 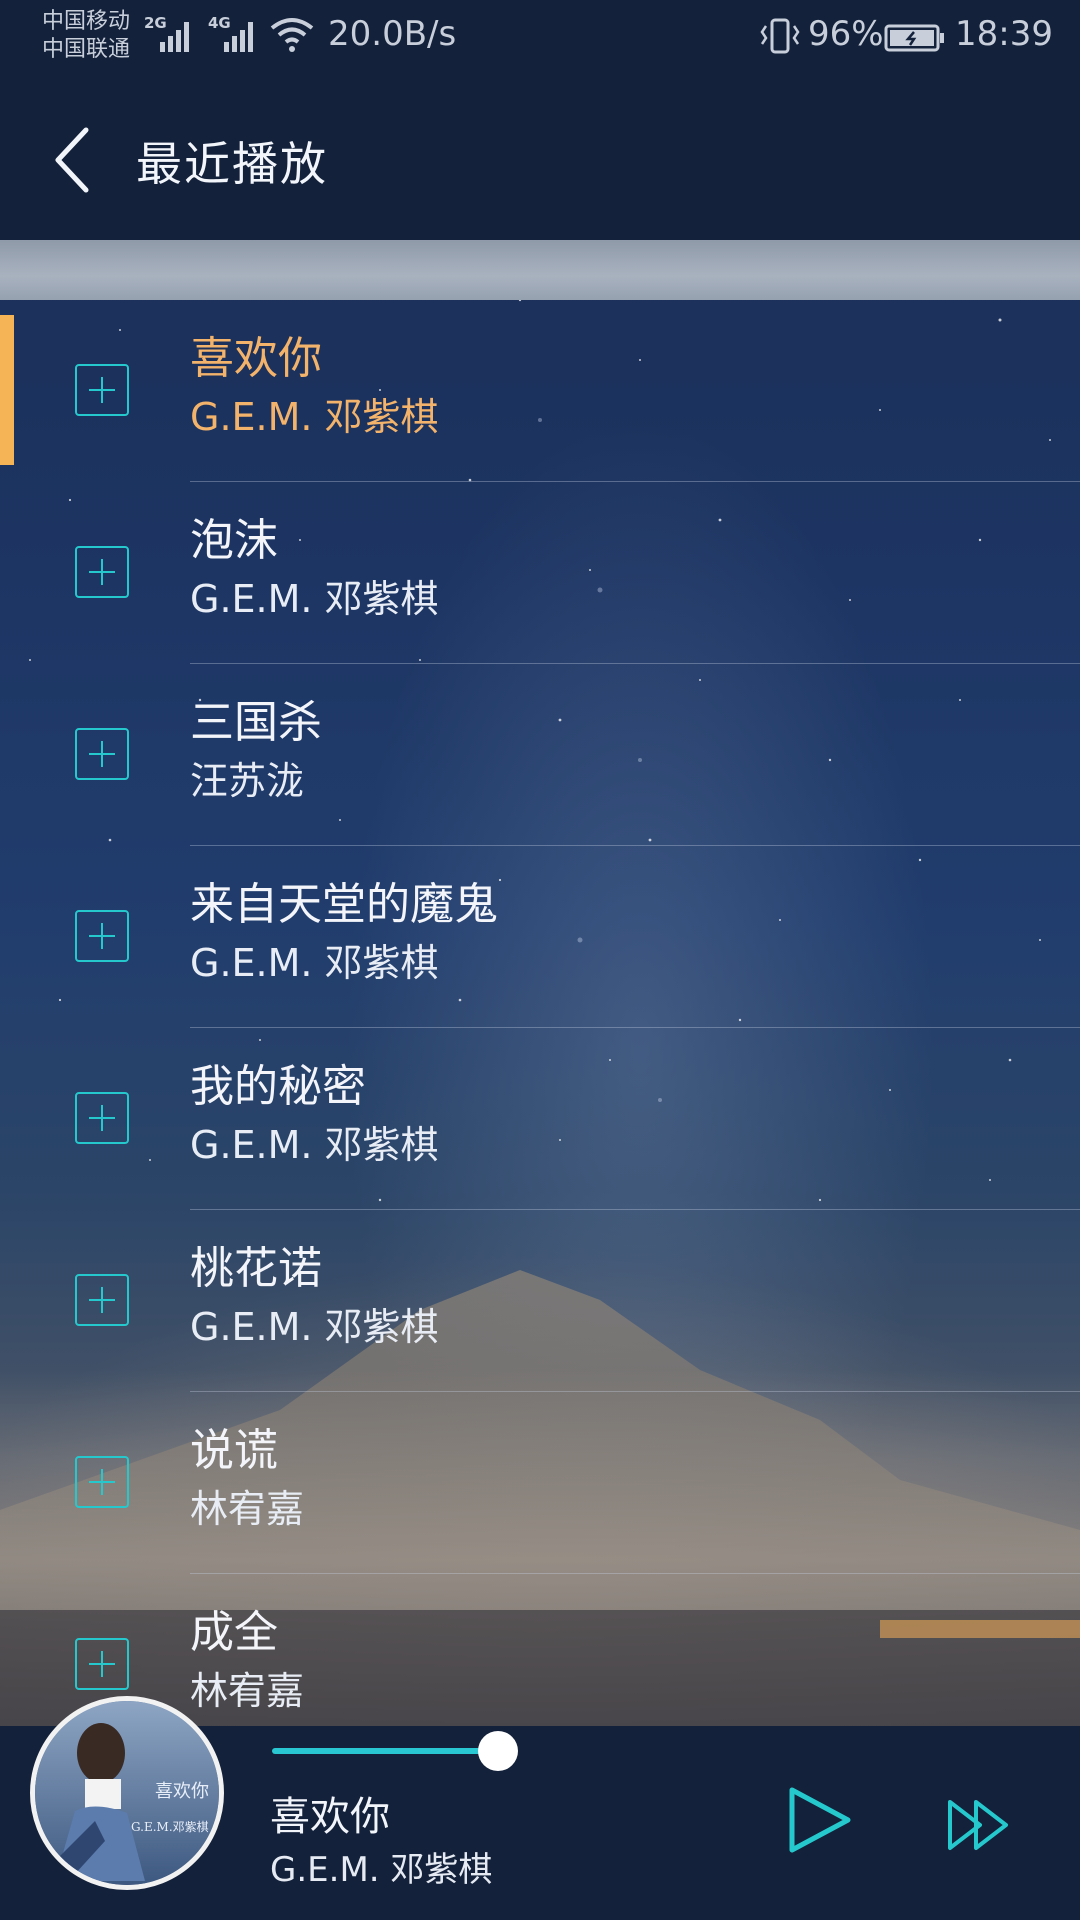 I want to click on song-title: 我的秘密, so click(x=278, y=1086).